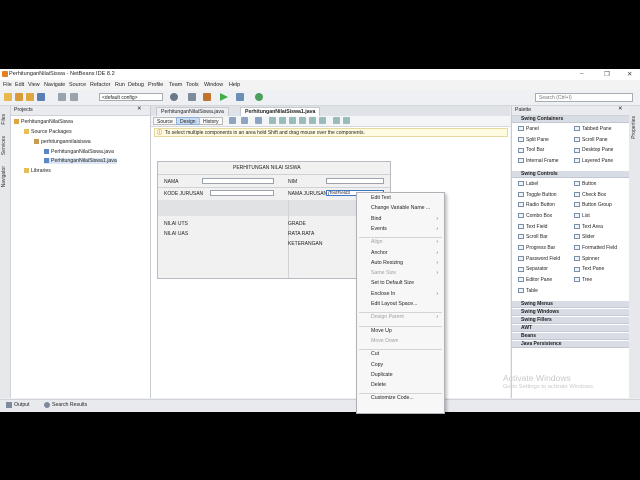 The width and height of the screenshot is (640, 480). I want to click on palette-item-button-group: Button Group, so click(593, 205).